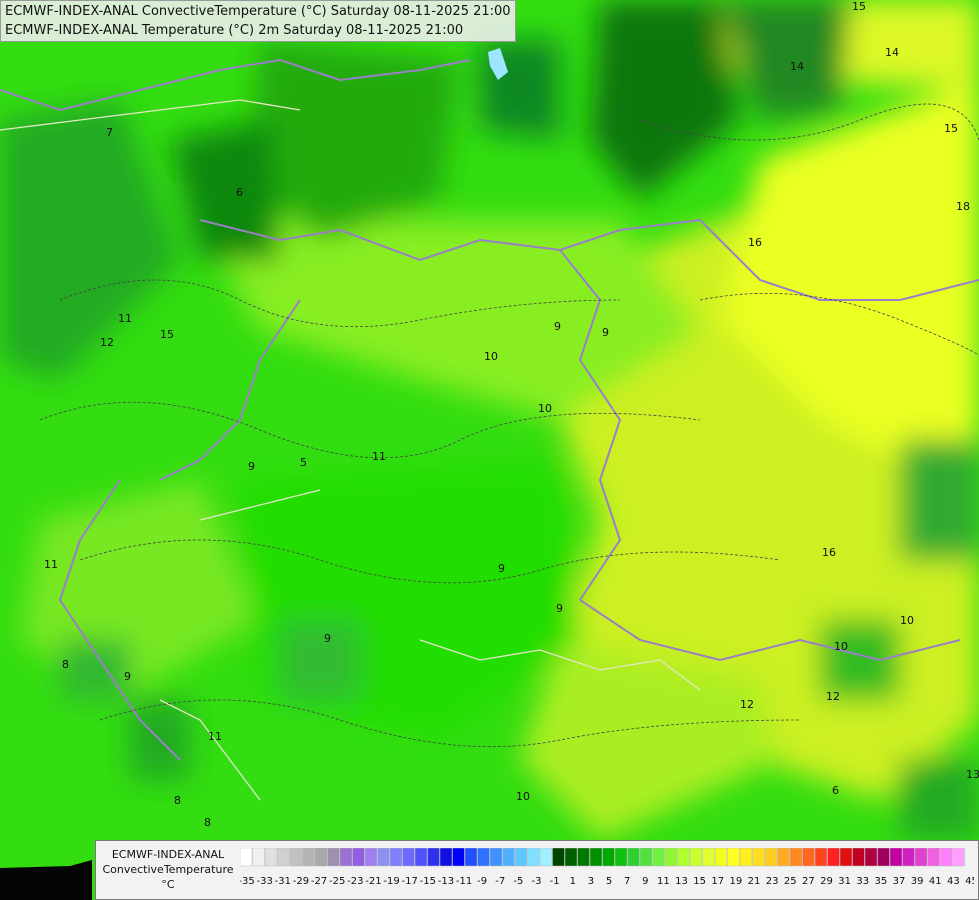 The height and width of the screenshot is (900, 979). What do you see at coordinates (555, 881) in the screenshot?
I see `legend-tick-label: -1` at bounding box center [555, 881].